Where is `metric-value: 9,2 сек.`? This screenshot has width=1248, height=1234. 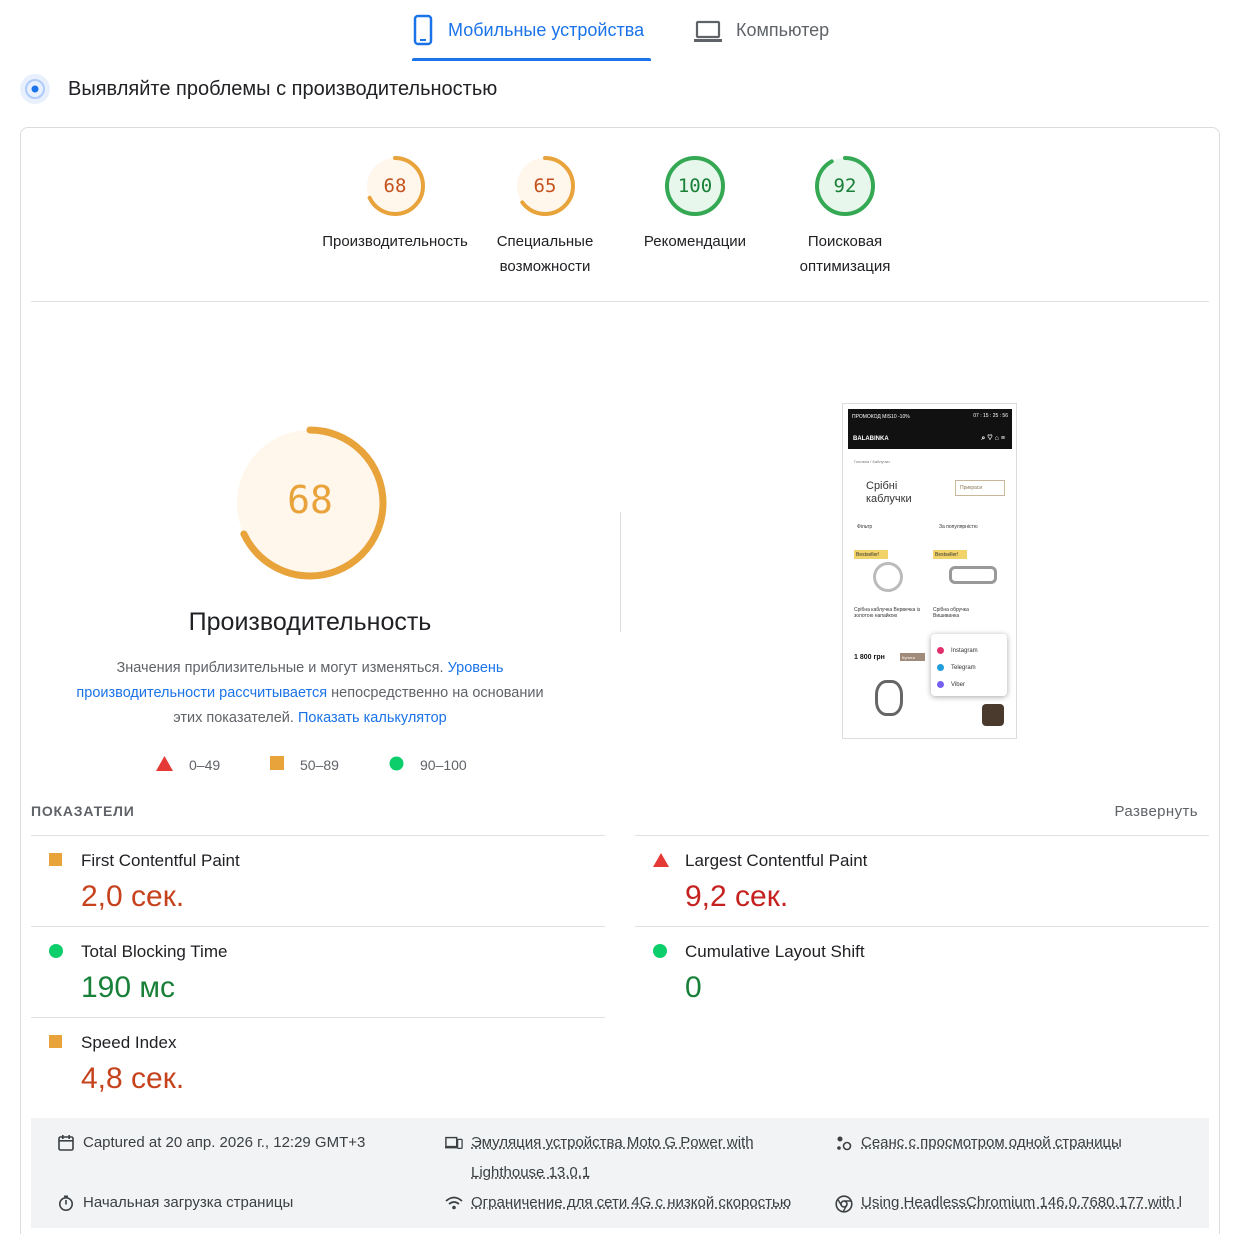
metric-value: 9,2 сек. is located at coordinates (737, 896).